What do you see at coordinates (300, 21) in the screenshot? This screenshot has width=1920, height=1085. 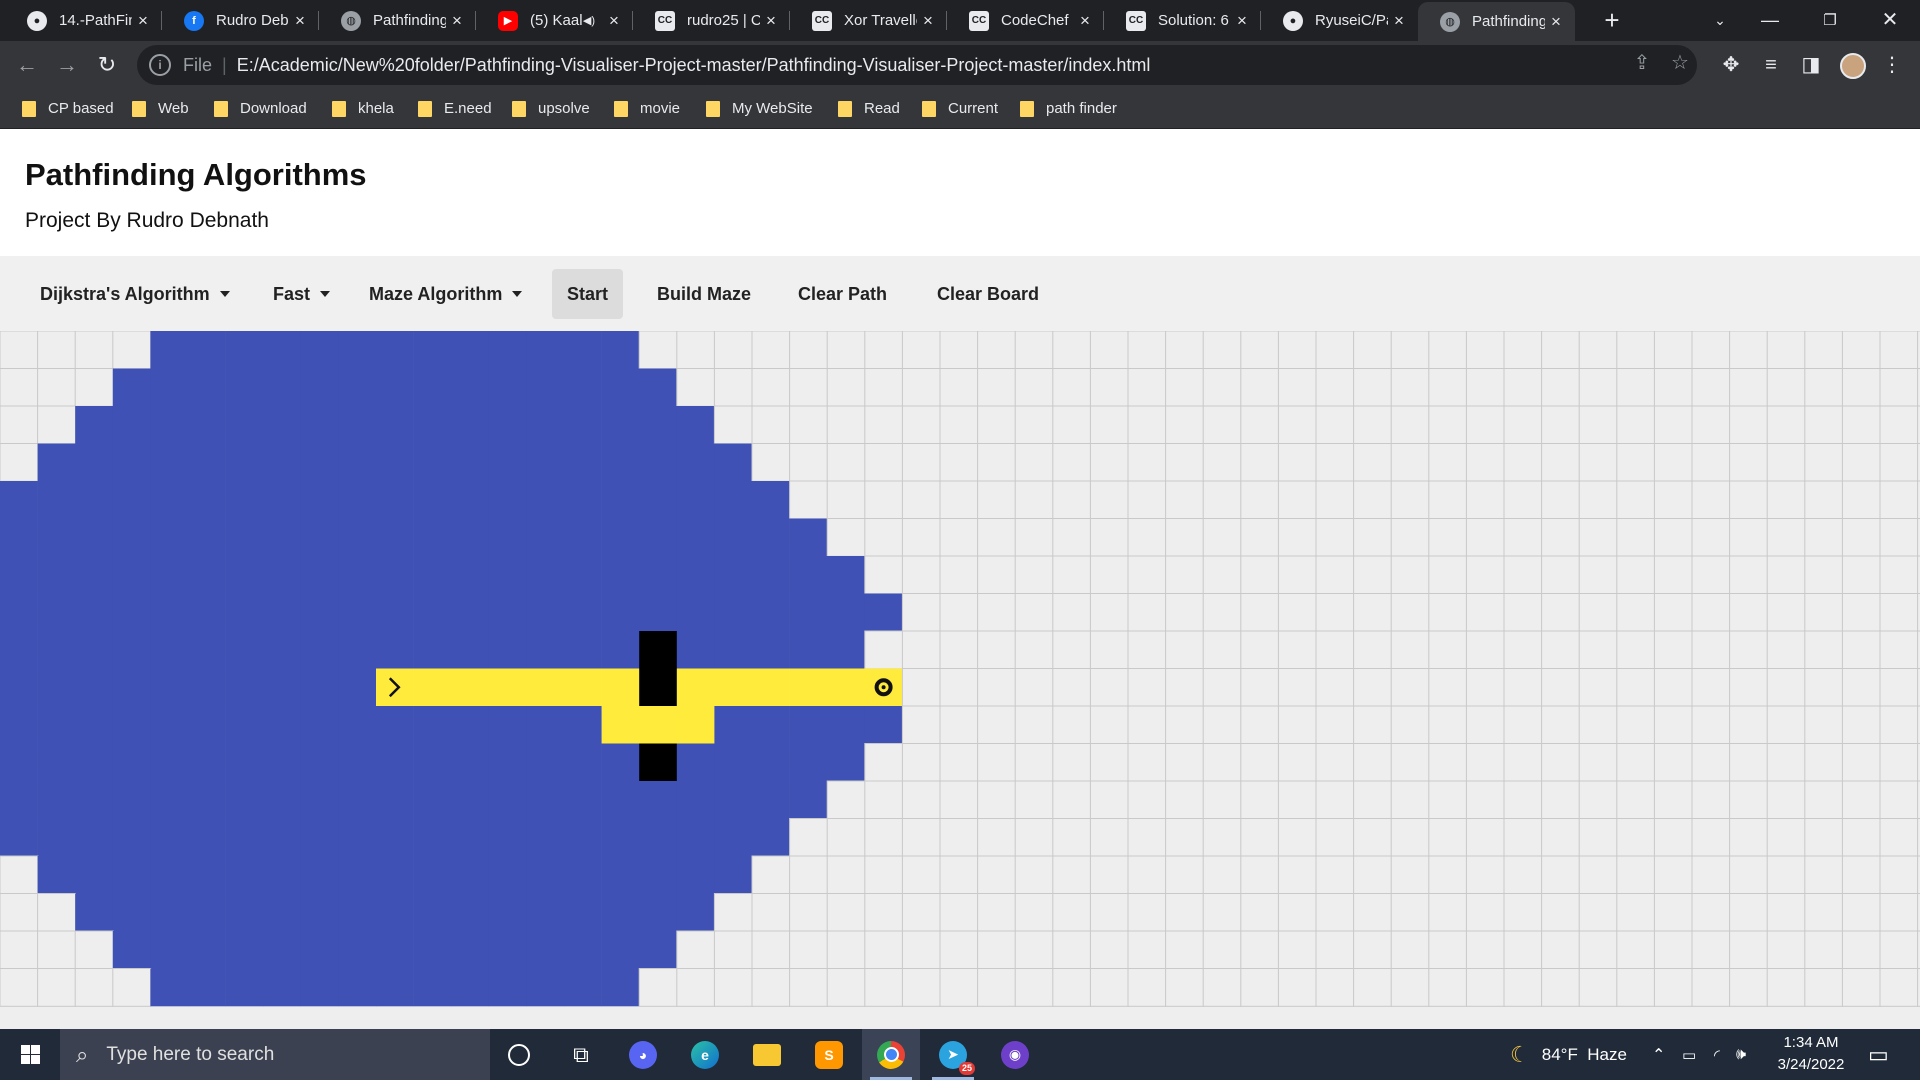 I see `close-tab-icon: ×` at bounding box center [300, 21].